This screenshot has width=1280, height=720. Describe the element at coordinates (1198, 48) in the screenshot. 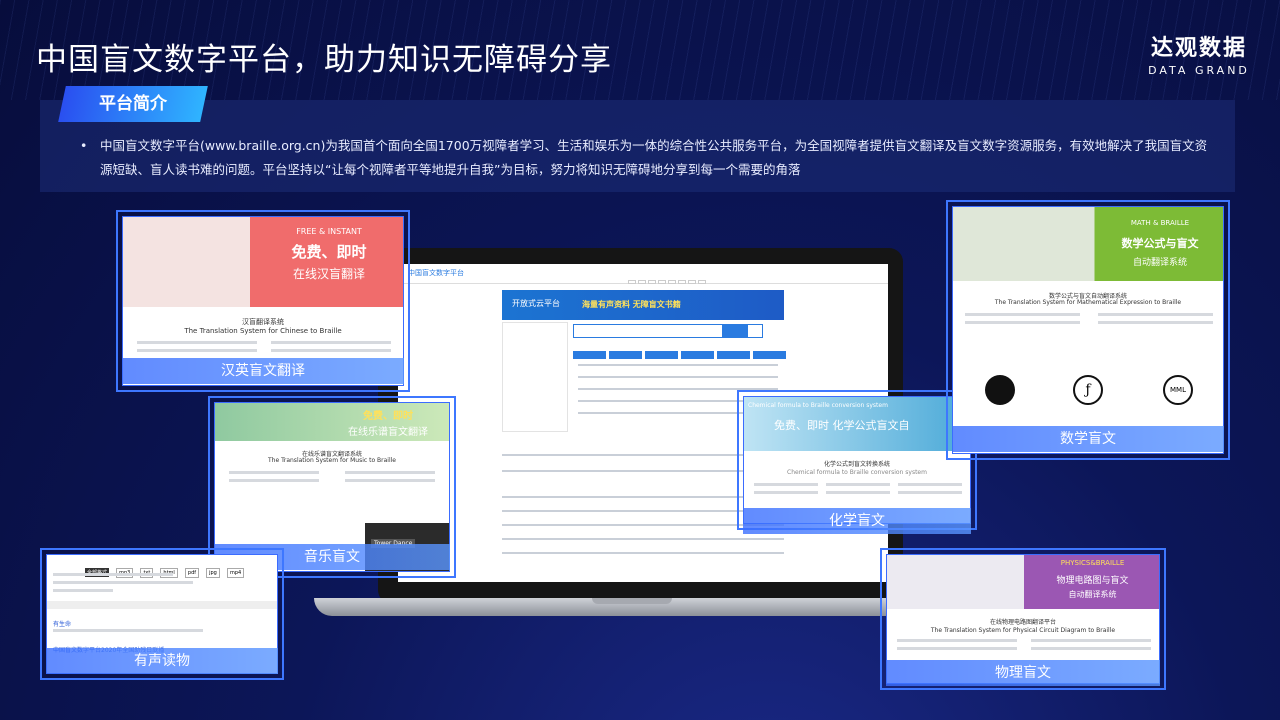

I see `logo-cn: 达观数据` at that location.